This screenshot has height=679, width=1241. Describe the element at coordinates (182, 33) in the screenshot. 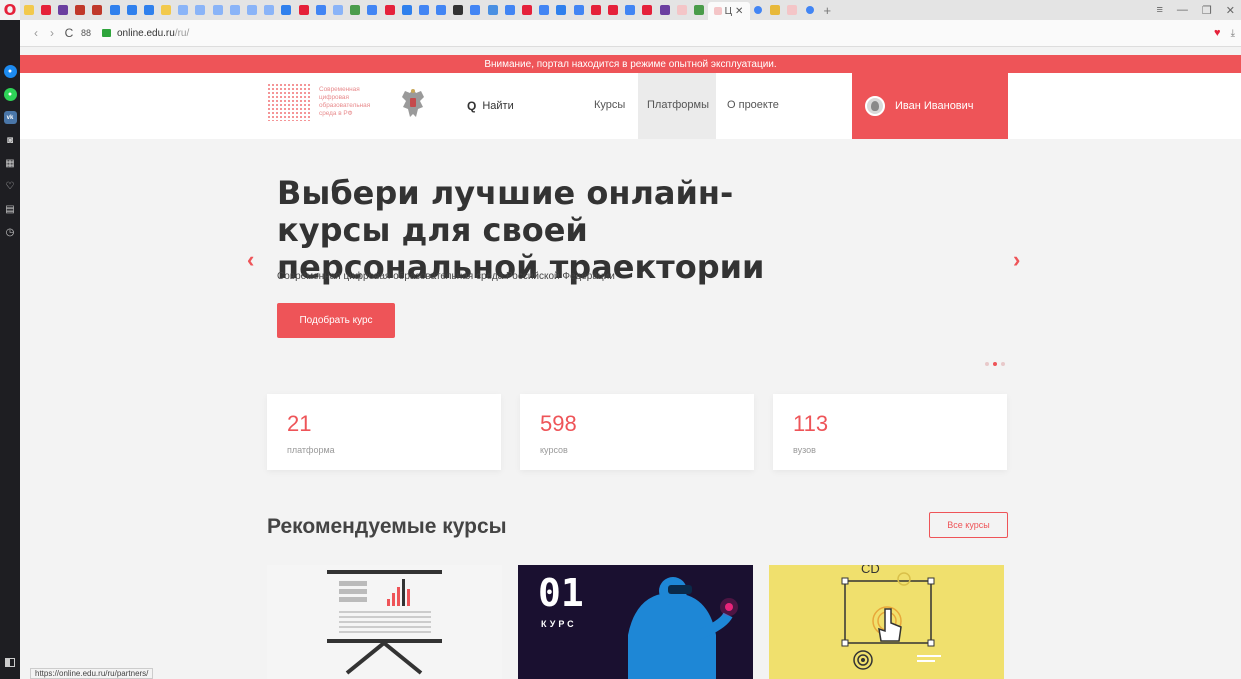

I see `url-path: /ru/` at that location.